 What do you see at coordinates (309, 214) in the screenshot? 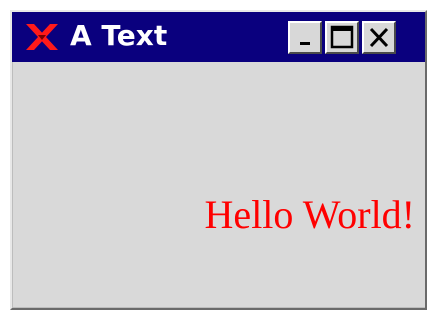
I see `hello-world-label: Hello World!` at bounding box center [309, 214].